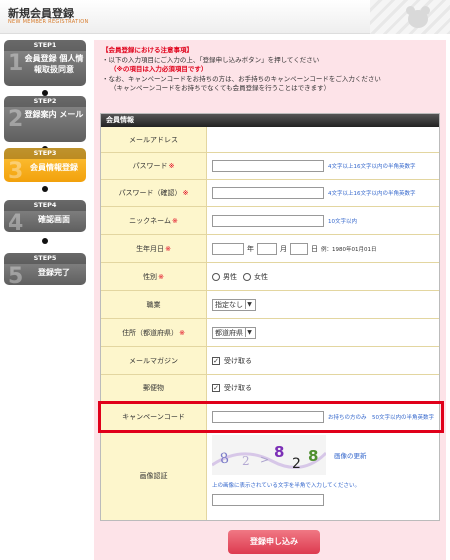 The width and height of the screenshot is (450, 560). Describe the element at coordinates (54, 64) in the screenshot. I see `step-text: 会員登録 個人情報取扱同意` at that location.